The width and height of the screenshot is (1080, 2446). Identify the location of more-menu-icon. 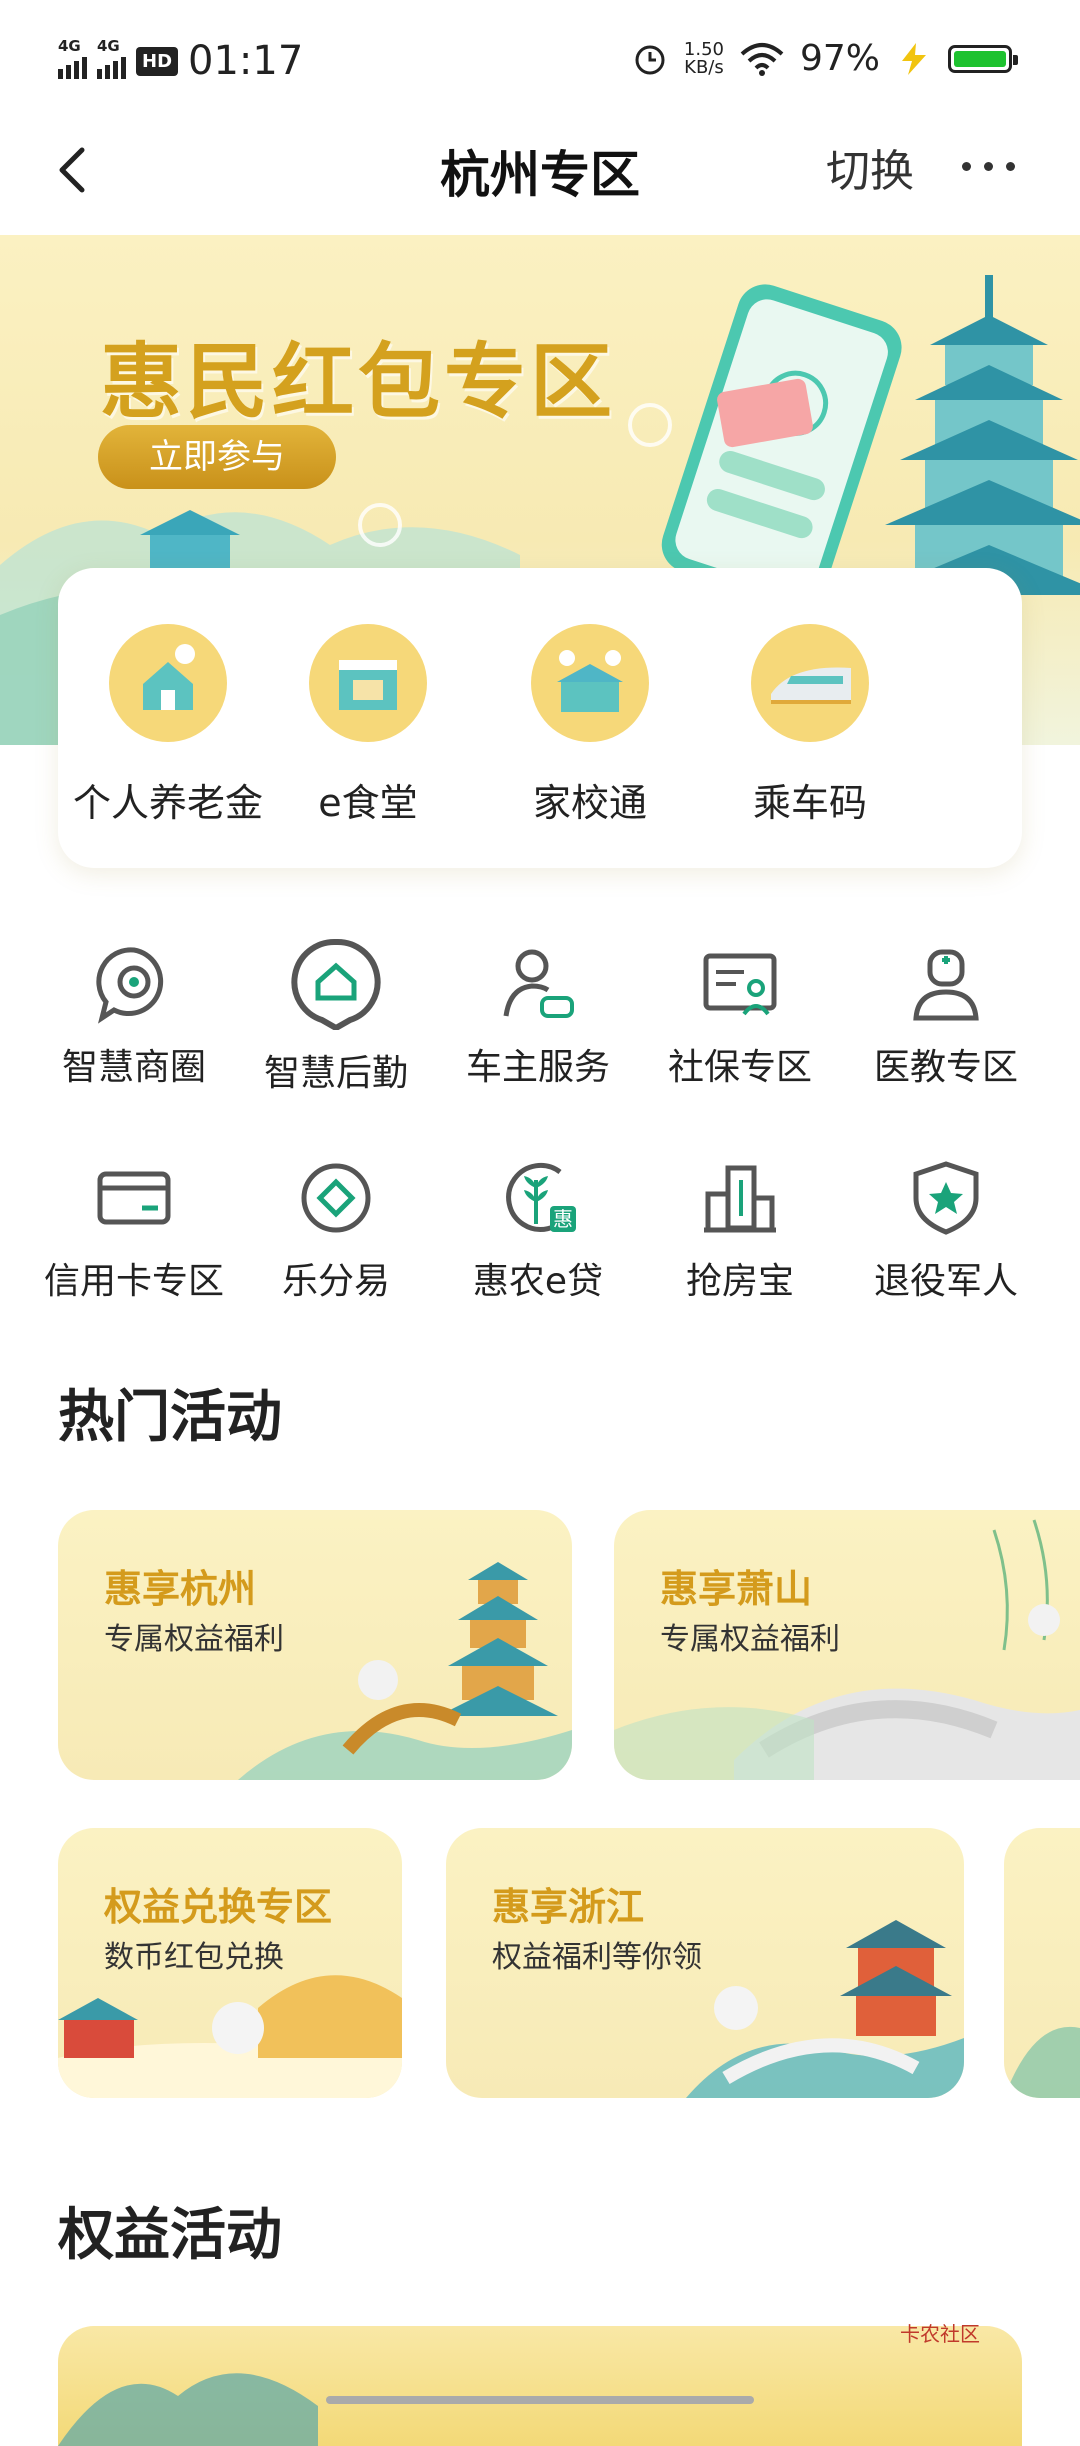
(988, 166).